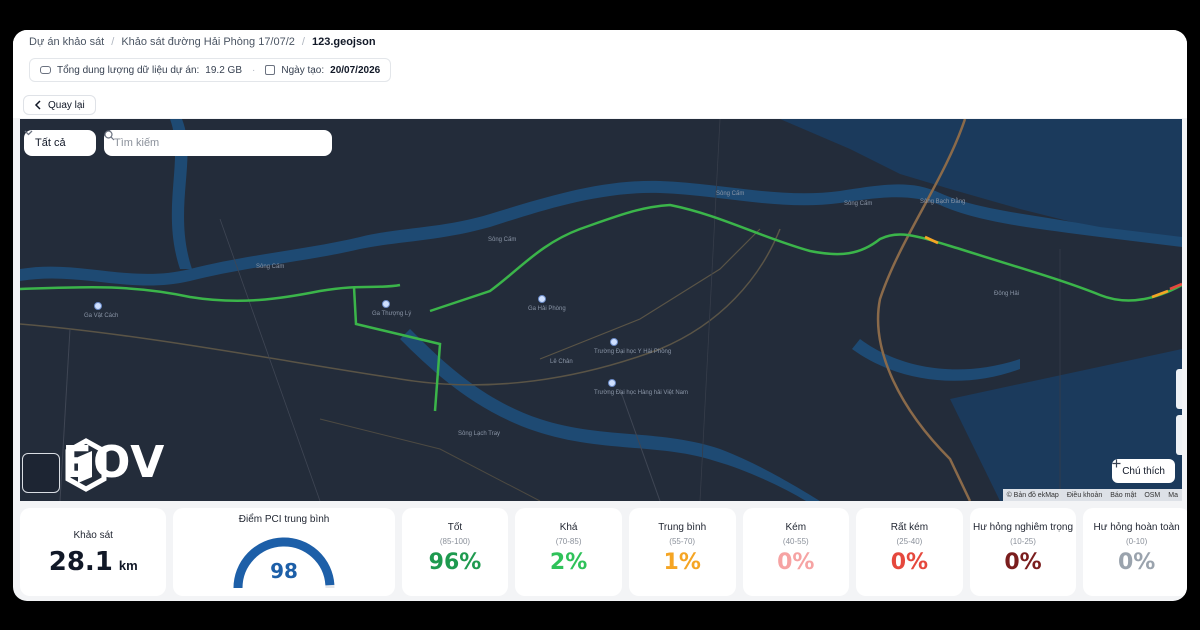 Image resolution: width=1200 pixels, height=630 pixels. I want to click on chevron-left-icon, so click(37, 105).